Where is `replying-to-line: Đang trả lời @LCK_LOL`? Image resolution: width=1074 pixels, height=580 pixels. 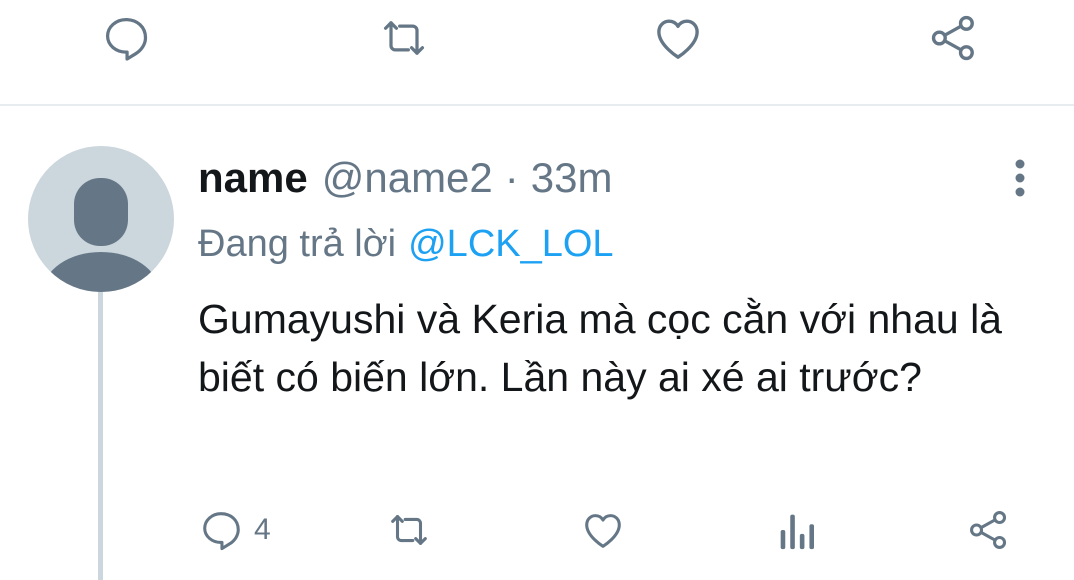
replying-to-line: Đang trả lời @LCK_LOL is located at coordinates (406, 244).